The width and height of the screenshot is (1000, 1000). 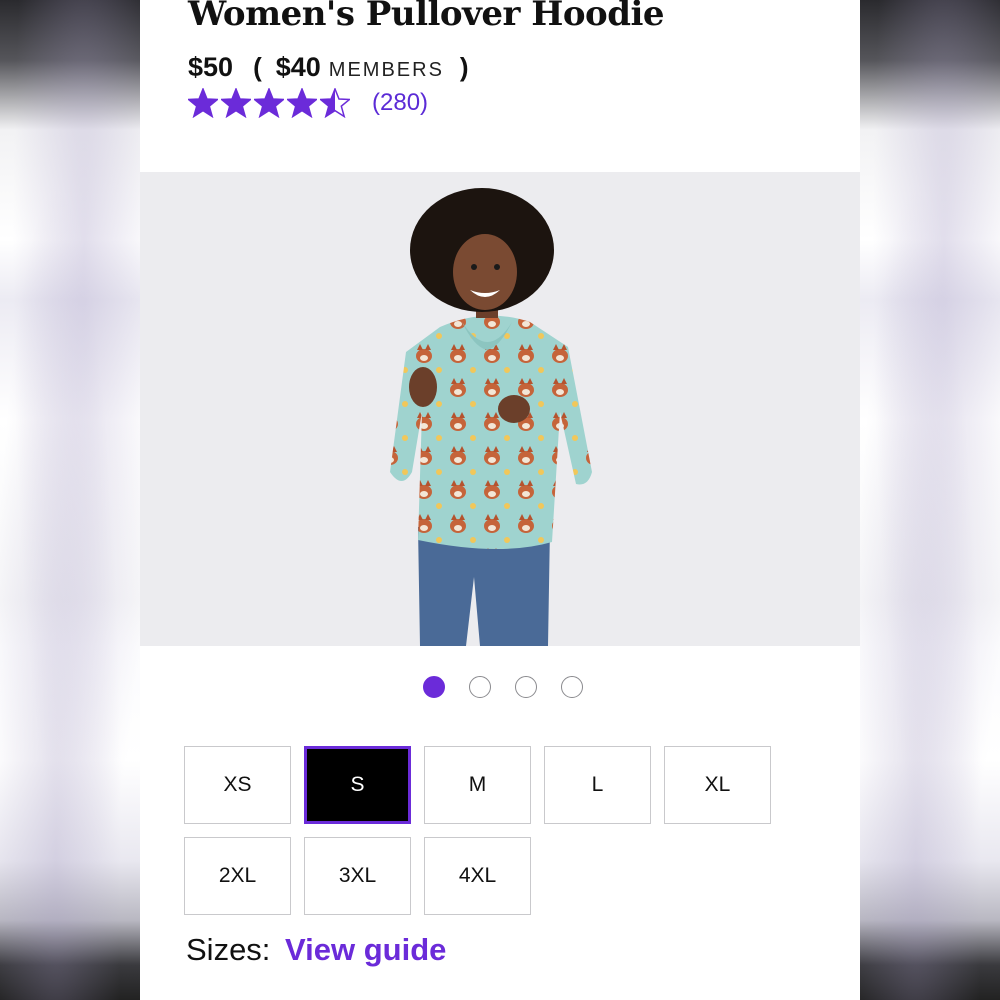 What do you see at coordinates (426, 17) in the screenshot?
I see `product-title: Women's Pullover Hoodie` at bounding box center [426, 17].